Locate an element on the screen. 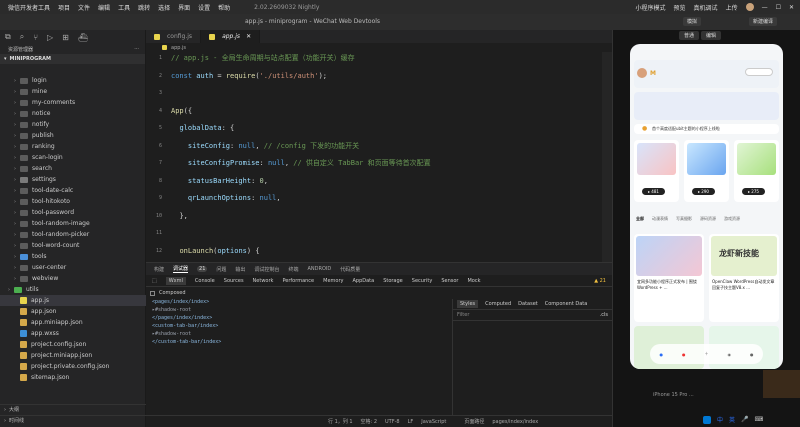  styles-tab: Dataset is located at coordinates (528, 304).